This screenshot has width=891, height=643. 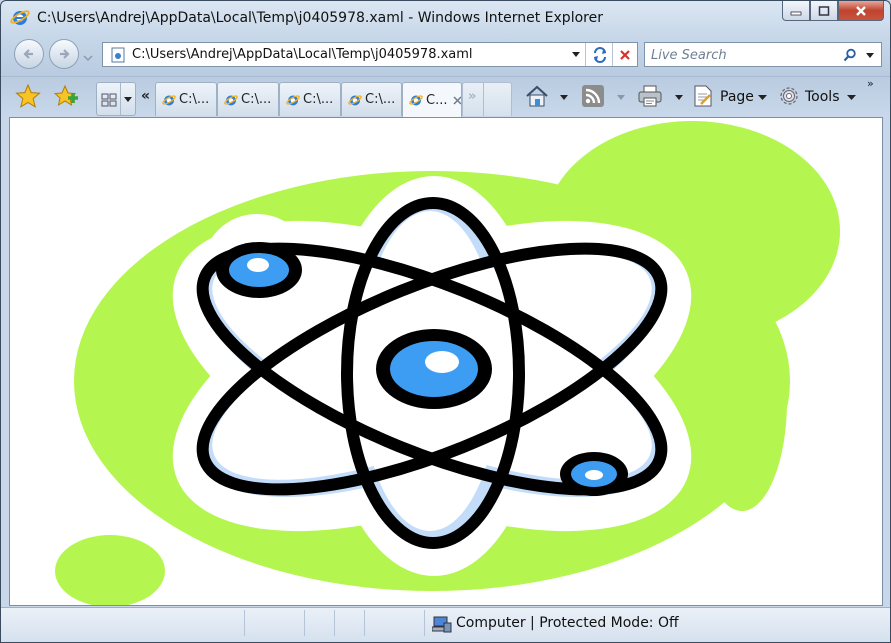 What do you see at coordinates (870, 56) in the screenshot?
I see `search-options-icon` at bounding box center [870, 56].